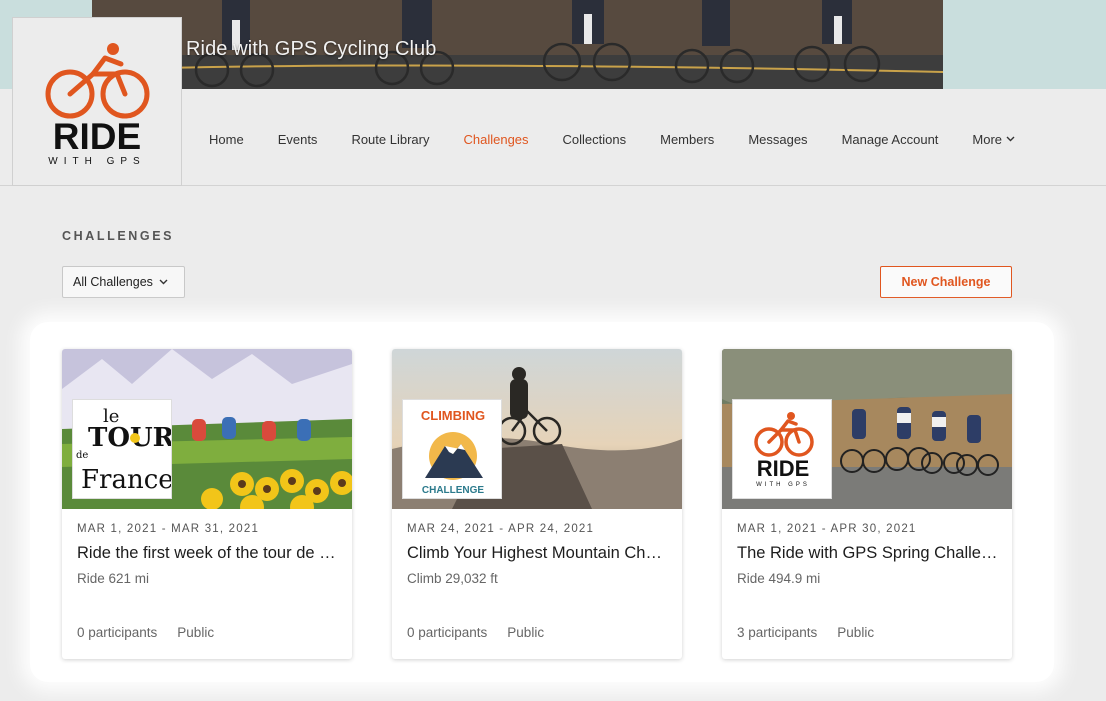  I want to click on tour-de-france-logo: le TOUR de France, so click(122, 449).